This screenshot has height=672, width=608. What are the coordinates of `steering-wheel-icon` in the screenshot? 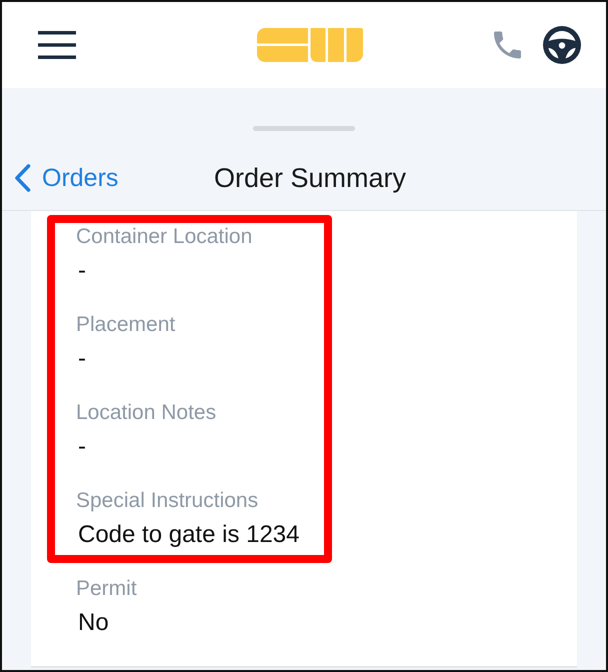 It's located at (562, 45).